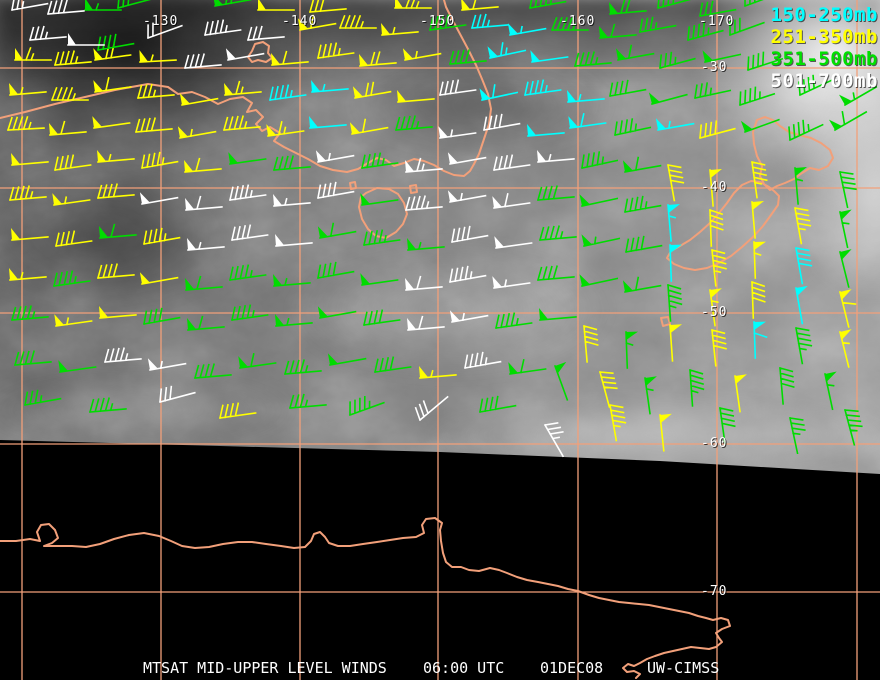  Describe the element at coordinates (714, 187) in the screenshot. I see `latitude-label: -40` at that location.